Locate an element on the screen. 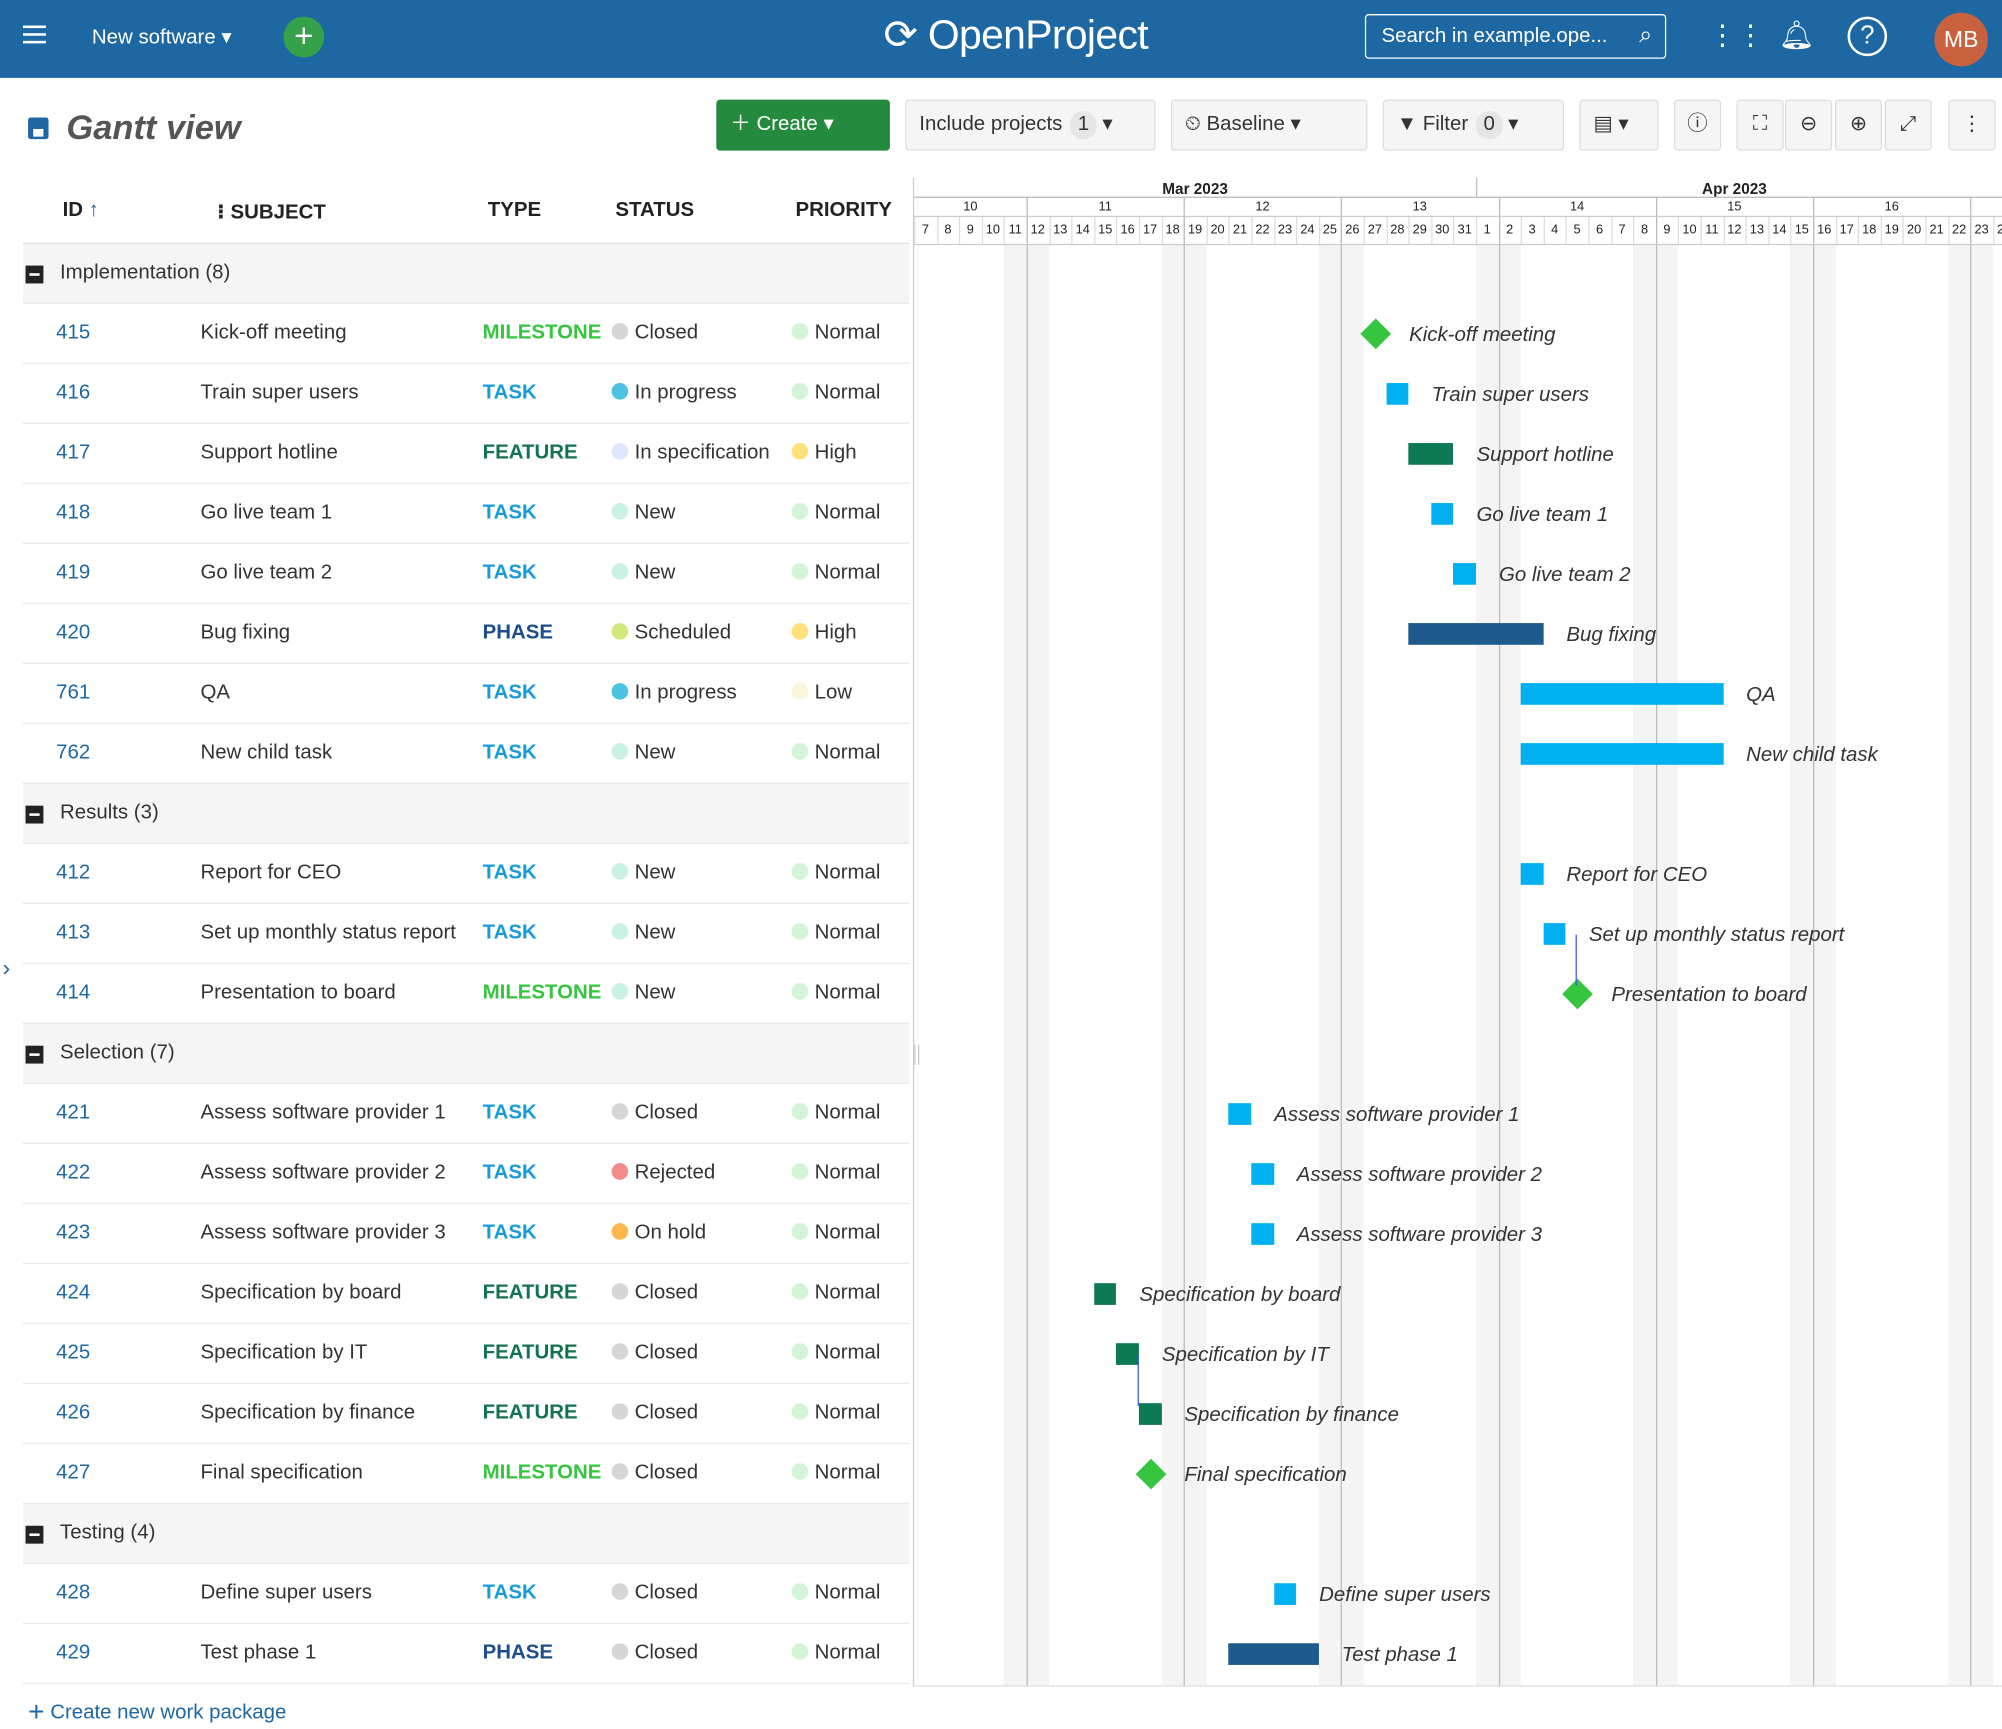 The height and width of the screenshot is (1729, 2002). status-cell: In progress is located at coordinates (674, 393).